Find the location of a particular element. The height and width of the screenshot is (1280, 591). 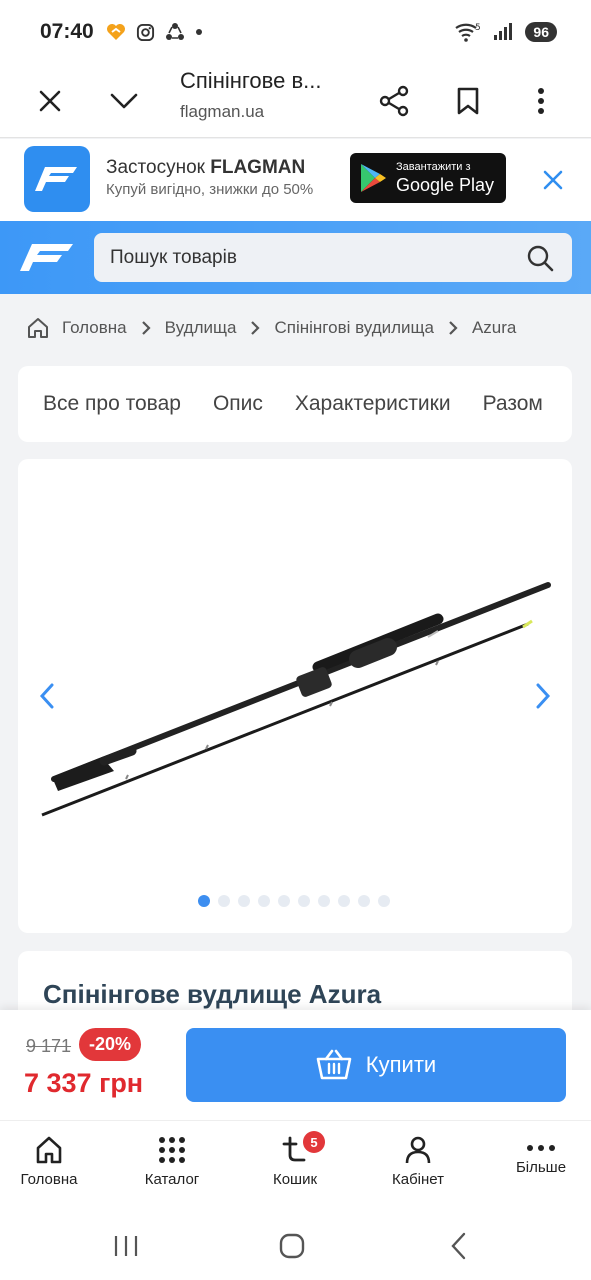

product-tabs: Все про товар Опис Характеристики Разом is located at coordinates (295, 404).